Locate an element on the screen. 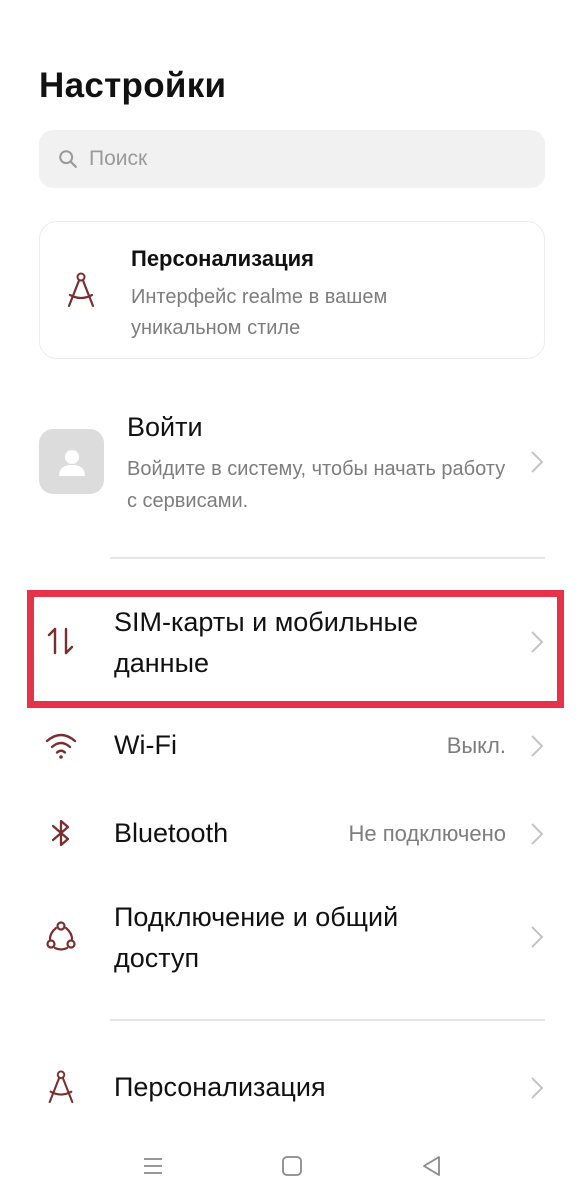 The width and height of the screenshot is (584, 1200). login-title: Войти is located at coordinates (165, 427).